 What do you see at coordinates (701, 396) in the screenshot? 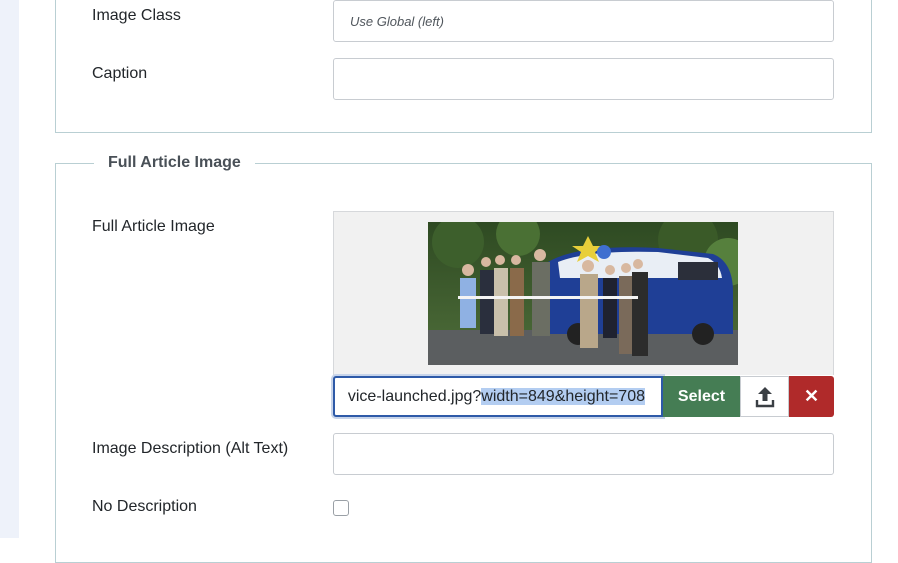
I see `select-image-button: Select` at bounding box center [701, 396].